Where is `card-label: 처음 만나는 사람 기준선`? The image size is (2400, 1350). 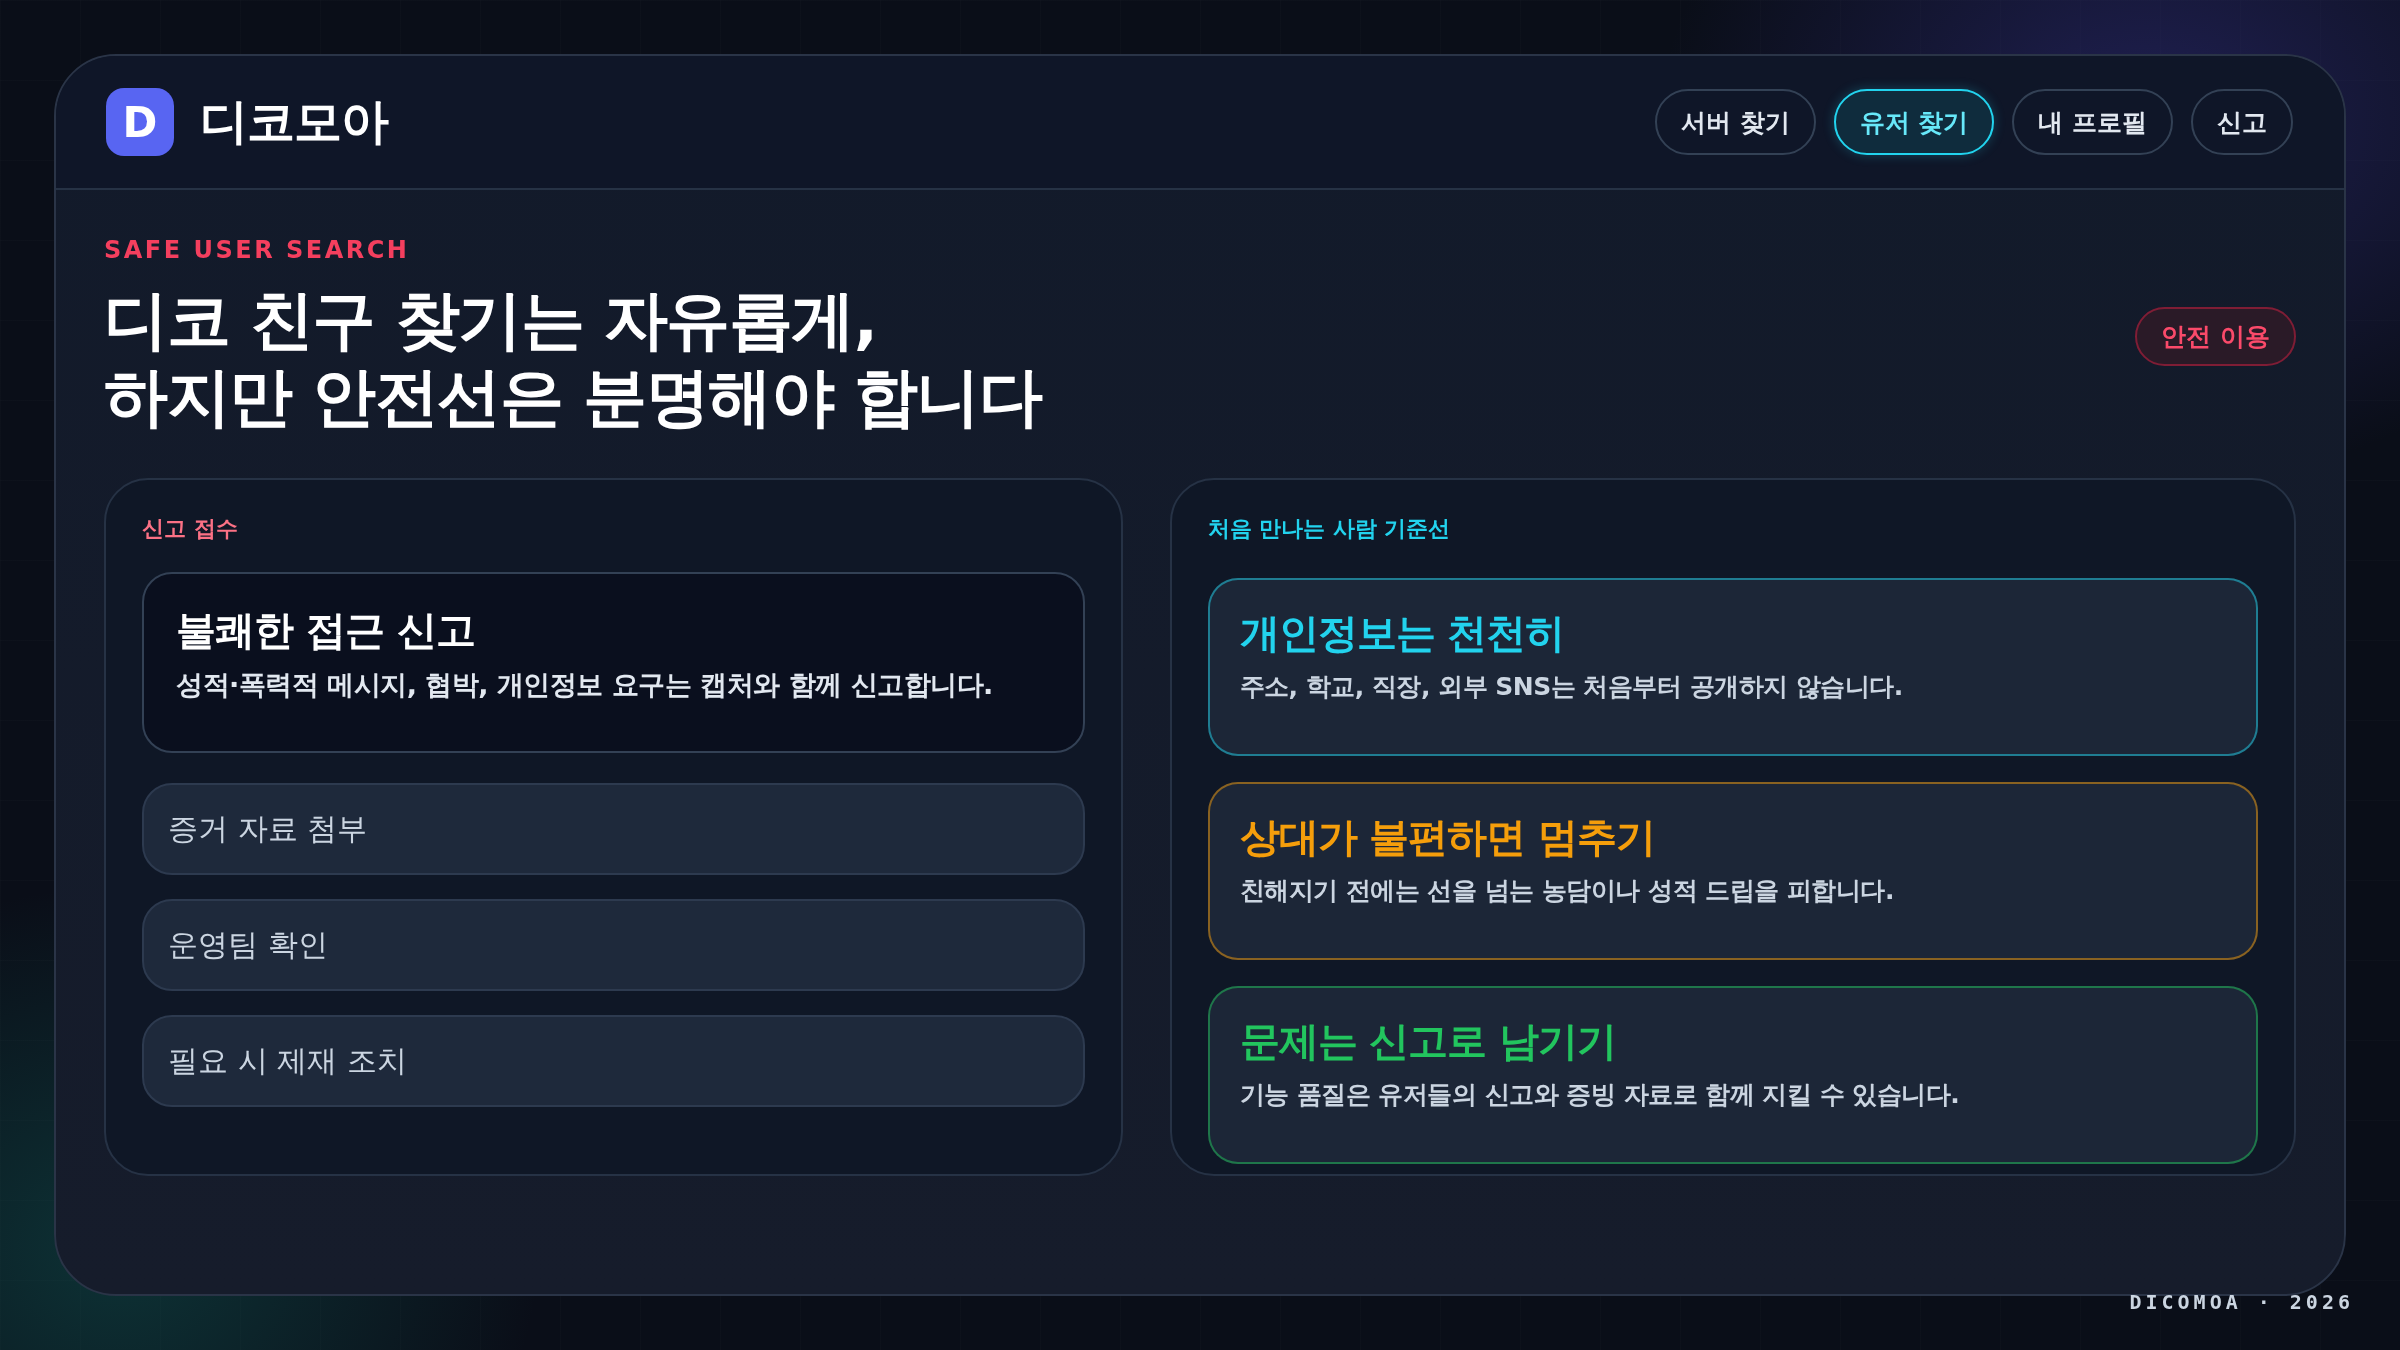
card-label: 처음 만나는 사람 기준선 is located at coordinates (1329, 529).